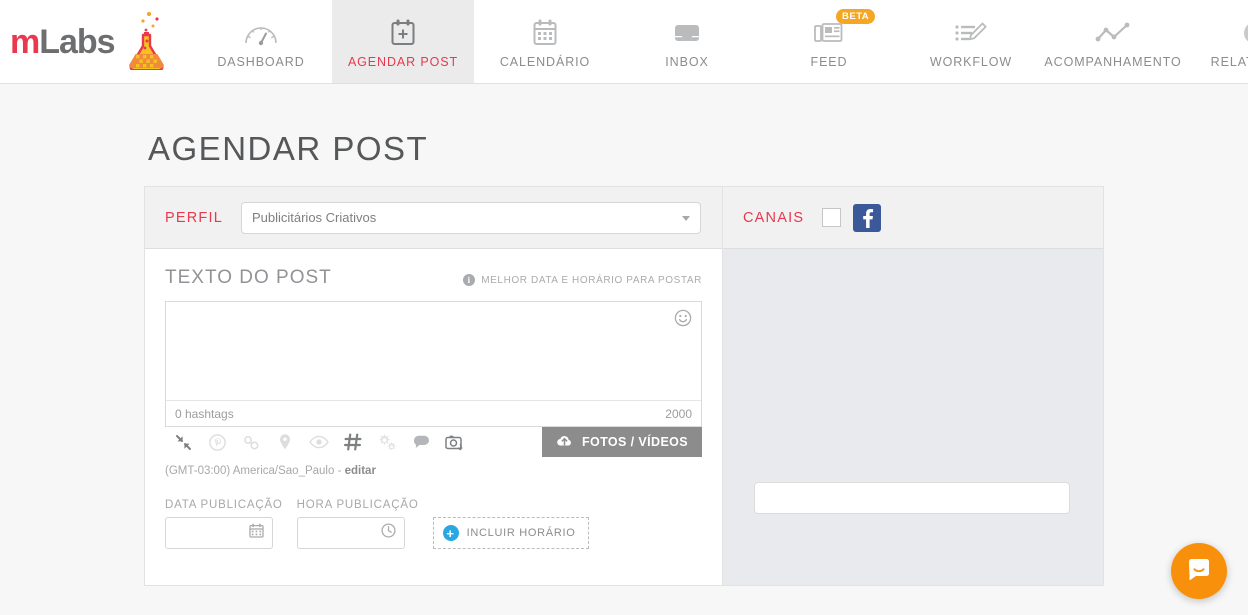 The height and width of the screenshot is (615, 1248). What do you see at coordinates (678, 413) in the screenshot?
I see `character-counter: 2000` at bounding box center [678, 413].